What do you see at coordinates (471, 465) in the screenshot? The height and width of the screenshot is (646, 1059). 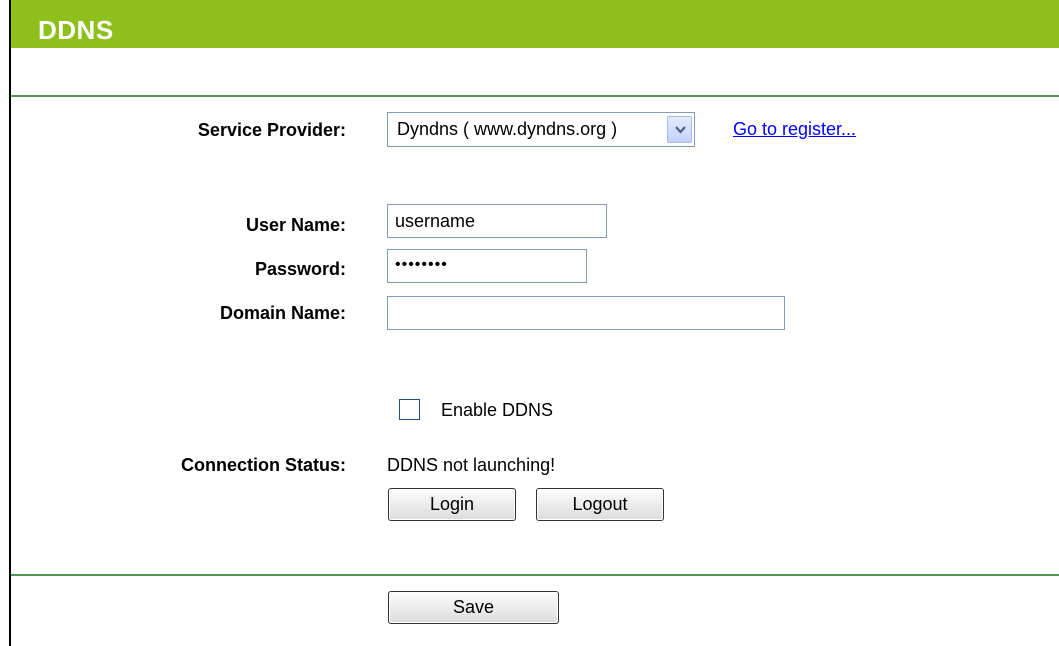 I see `connection-status-value: DDNS not launching!` at bounding box center [471, 465].